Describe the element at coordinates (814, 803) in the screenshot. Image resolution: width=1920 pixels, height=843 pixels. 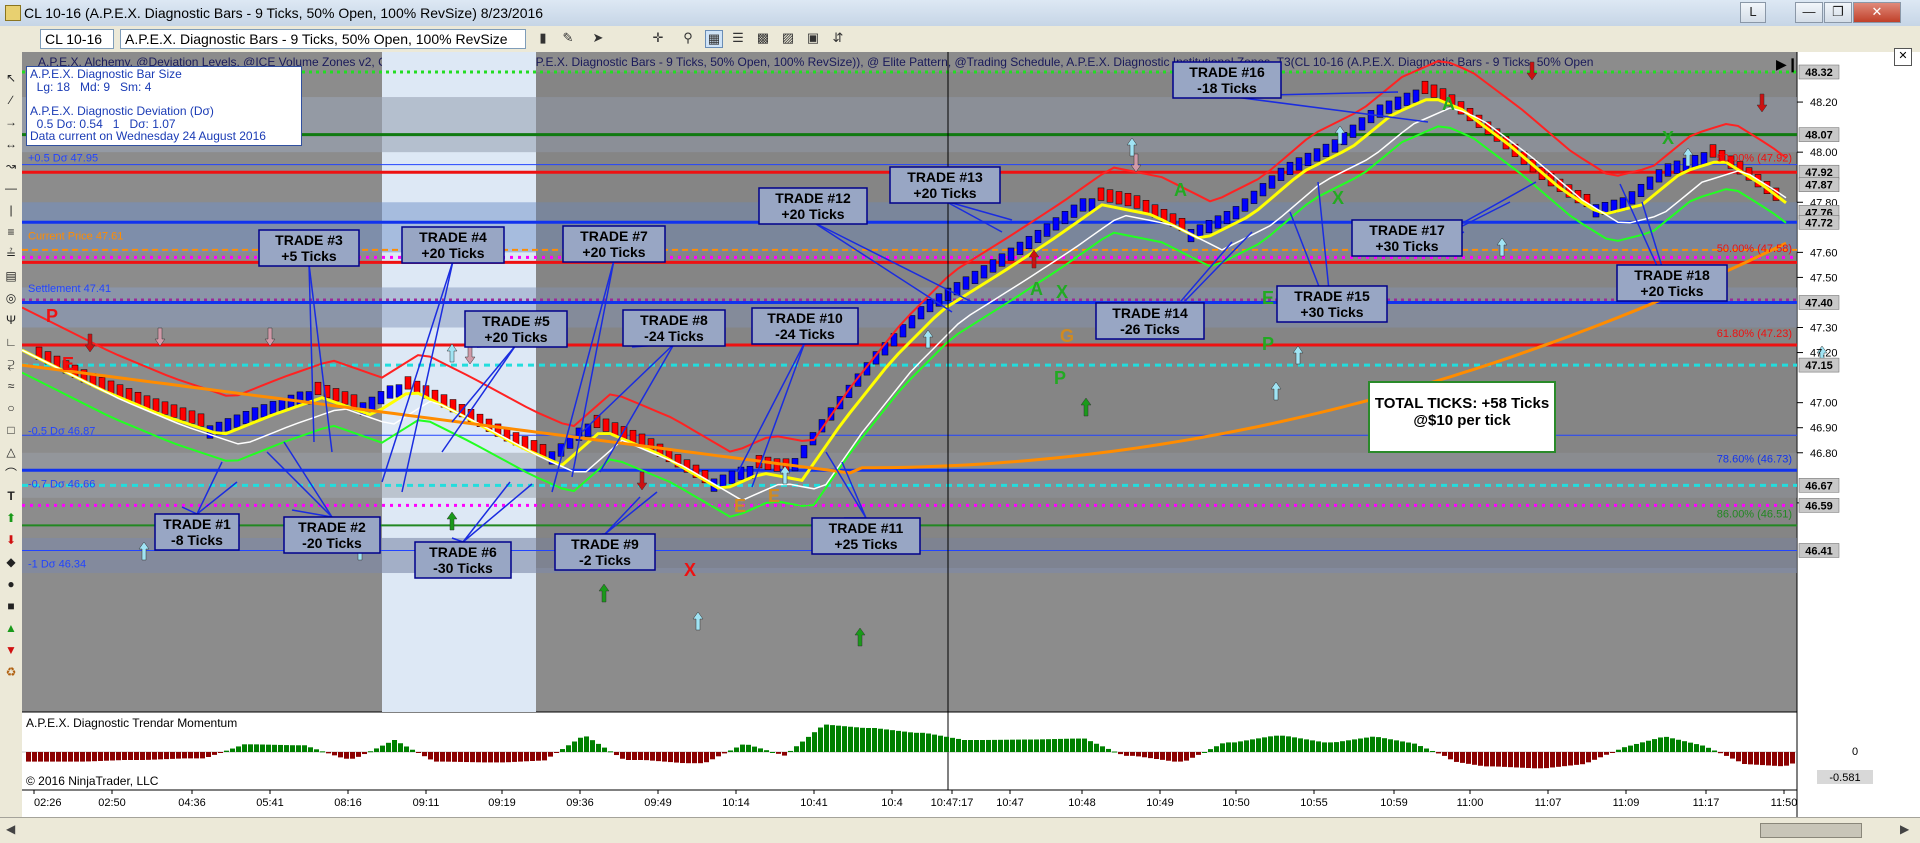
I see `time-axis-label: 10:41` at that location.